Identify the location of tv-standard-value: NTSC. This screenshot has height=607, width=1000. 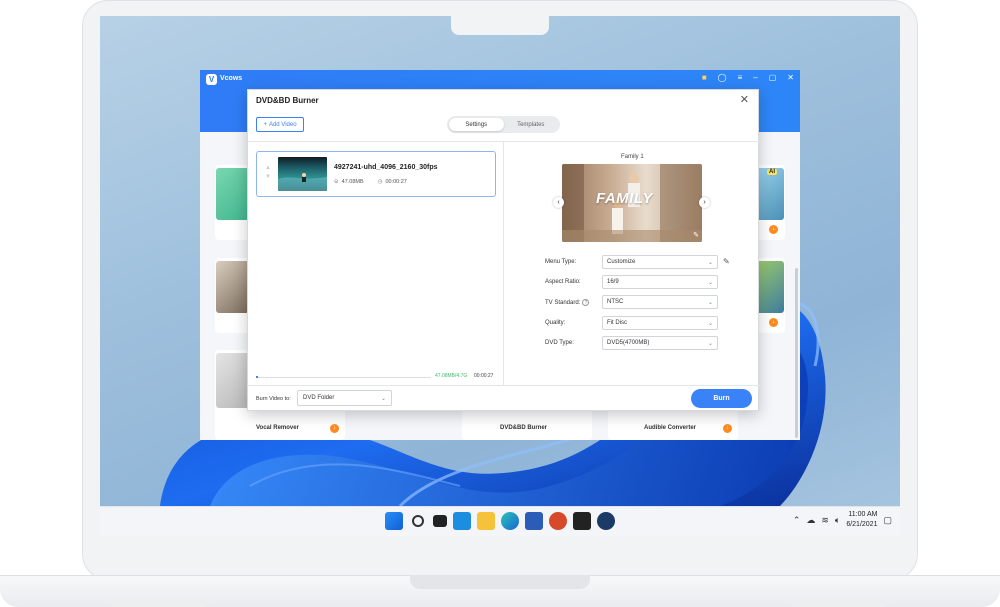
(615, 302).